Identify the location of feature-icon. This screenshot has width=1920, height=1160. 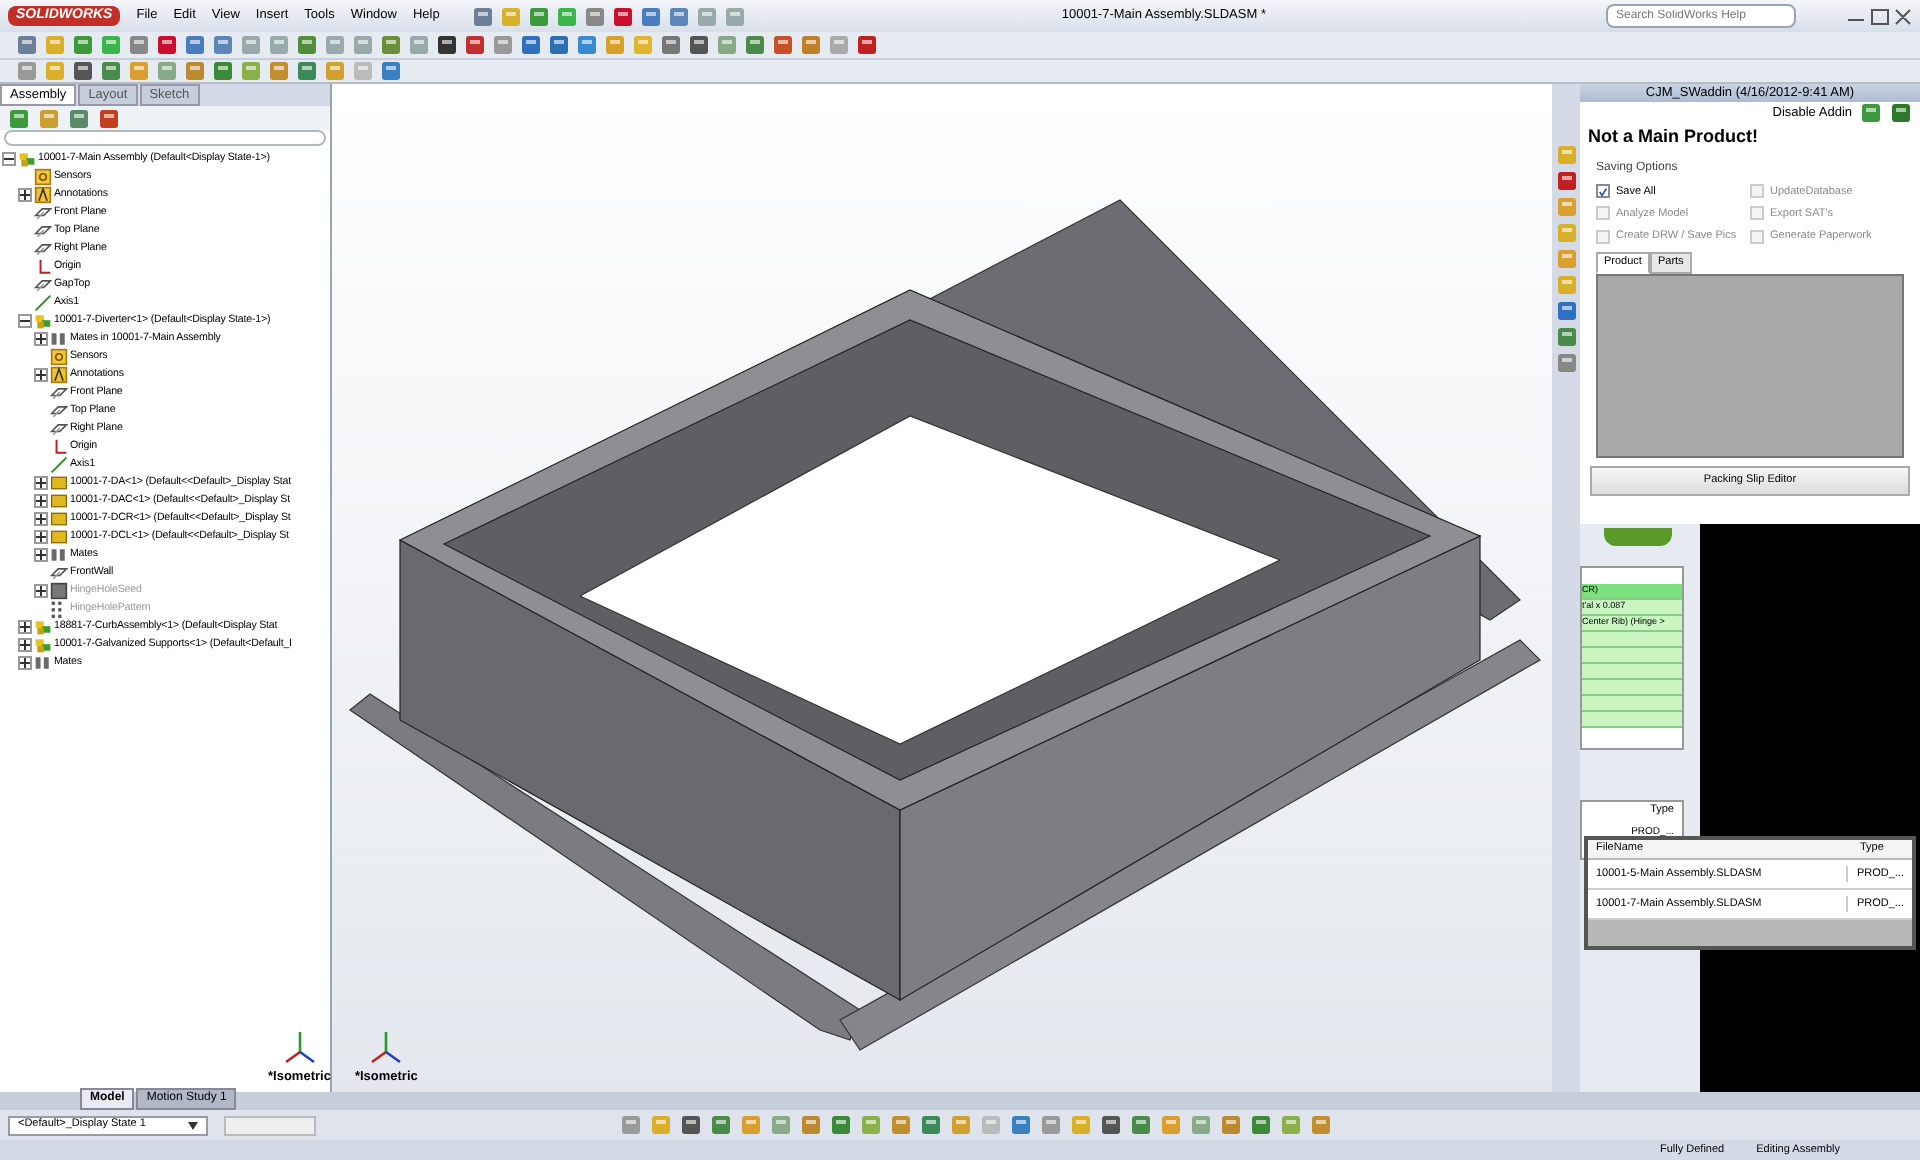
(59, 591).